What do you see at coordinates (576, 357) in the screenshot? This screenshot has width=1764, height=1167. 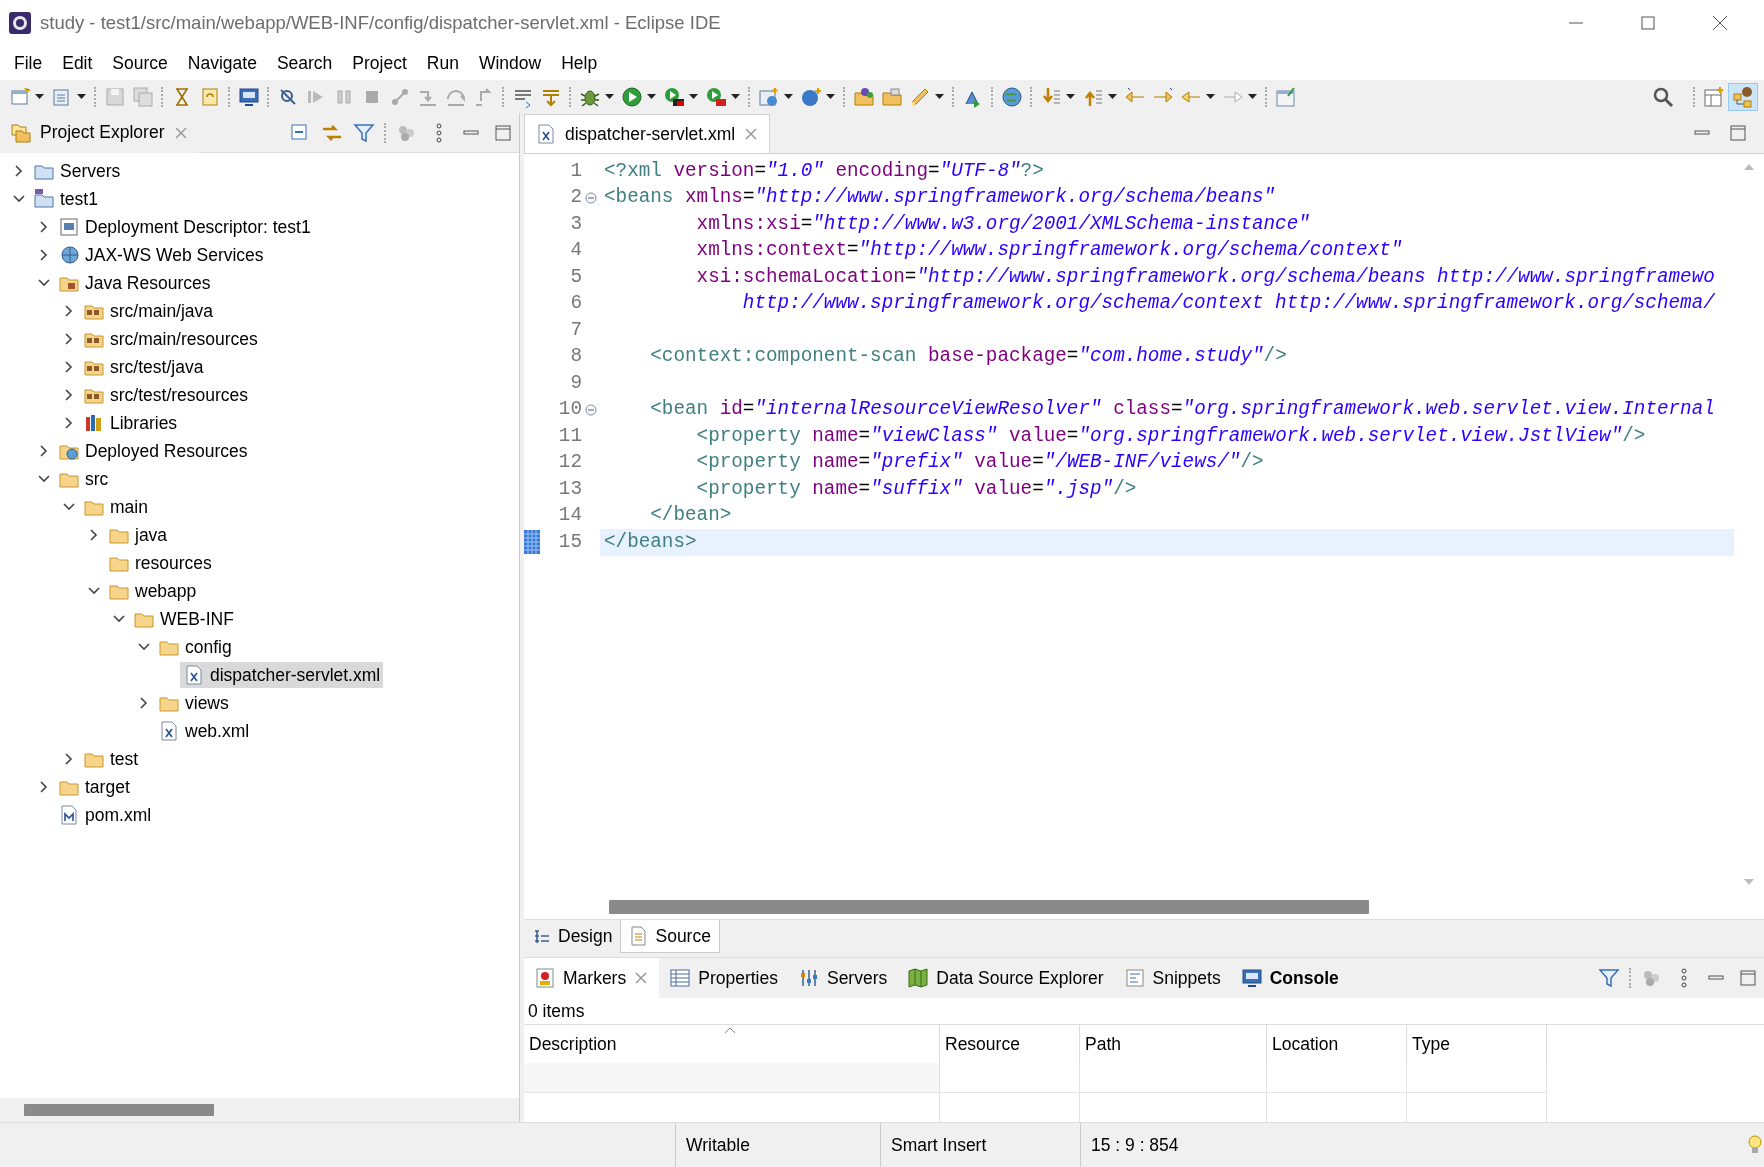 I see `line-number: 8` at bounding box center [576, 357].